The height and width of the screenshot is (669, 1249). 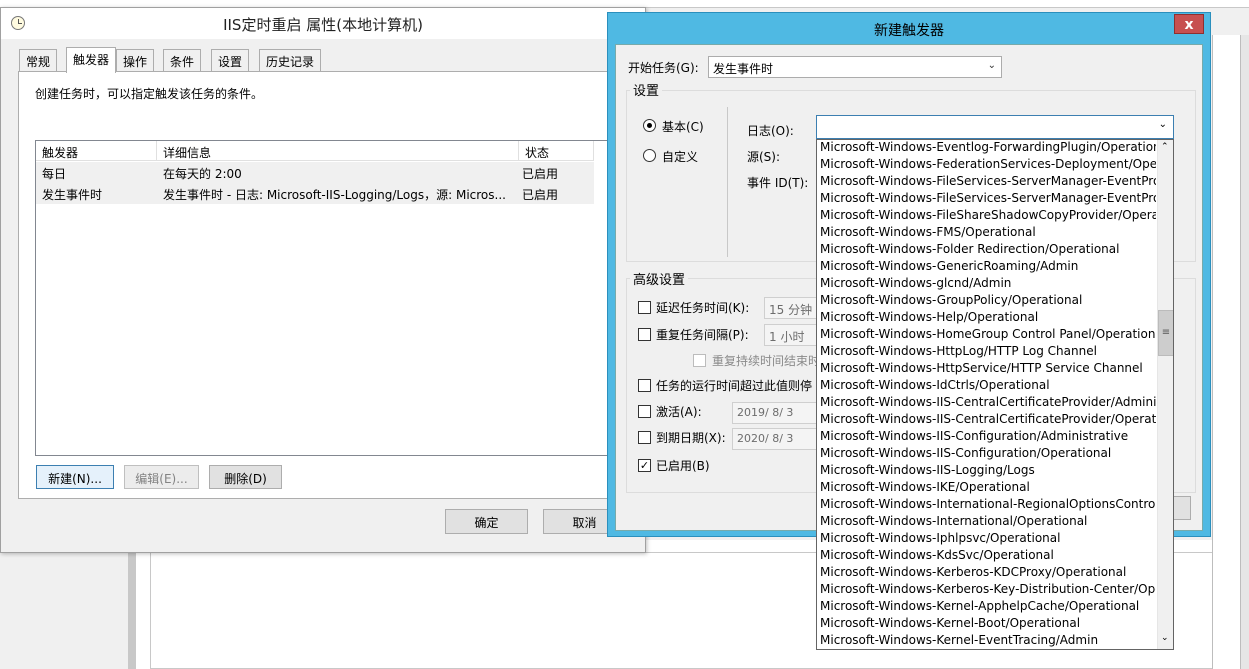 What do you see at coordinates (988, 471) in the screenshot?
I see `list-item: Microsoft-Windows-IIS-Logging/Logs` at bounding box center [988, 471].